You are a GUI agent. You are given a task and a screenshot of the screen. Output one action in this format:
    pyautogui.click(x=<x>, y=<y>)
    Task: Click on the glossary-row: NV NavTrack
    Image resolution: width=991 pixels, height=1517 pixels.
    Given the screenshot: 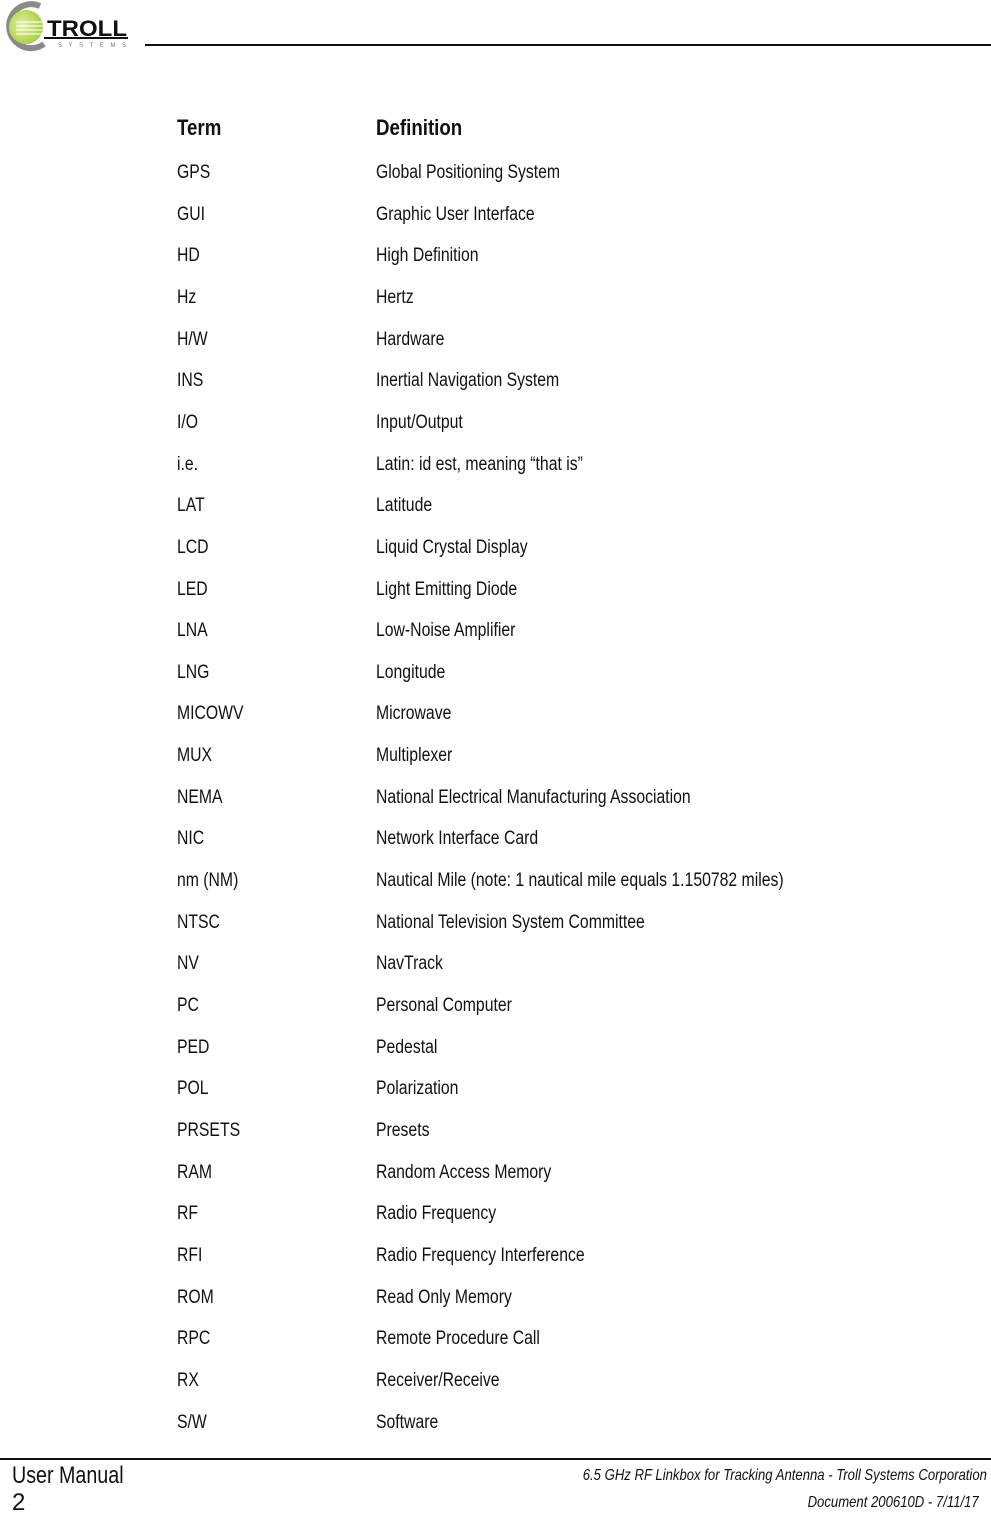 What is the action you would take?
    pyautogui.click(x=495, y=968)
    